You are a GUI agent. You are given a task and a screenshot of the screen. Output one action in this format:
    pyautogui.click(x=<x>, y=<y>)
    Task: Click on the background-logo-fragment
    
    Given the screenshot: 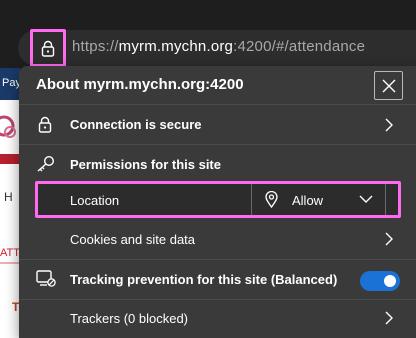 What is the action you would take?
    pyautogui.click(x=10, y=139)
    